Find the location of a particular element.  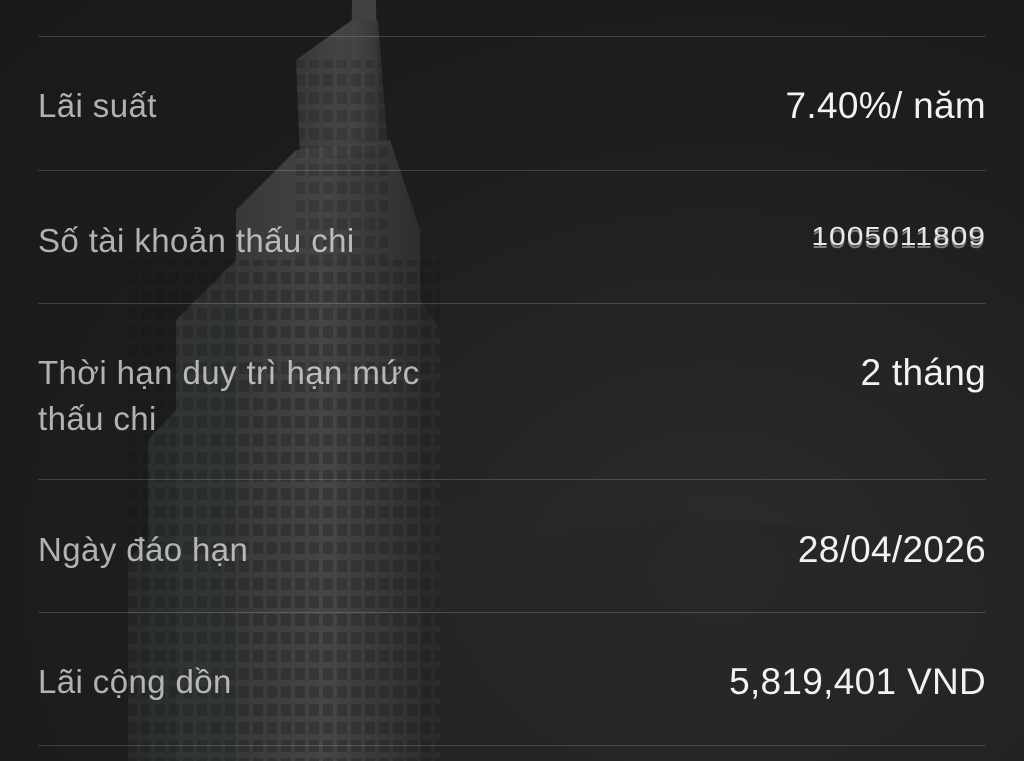

overdraft-account-label: Số tài khoản thấu chi is located at coordinates (196, 240).